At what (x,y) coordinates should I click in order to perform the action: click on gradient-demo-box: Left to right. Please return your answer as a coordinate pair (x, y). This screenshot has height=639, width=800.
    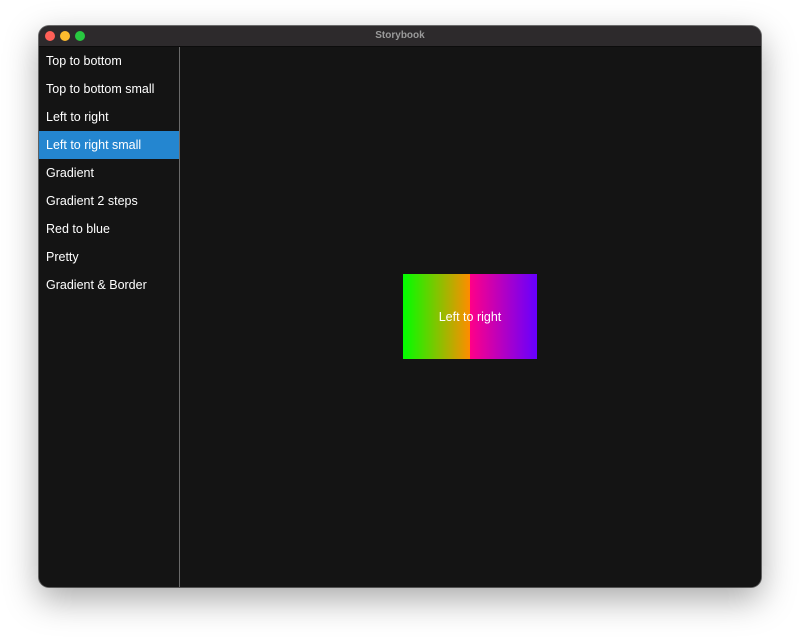
    Looking at the image, I should click on (470, 316).